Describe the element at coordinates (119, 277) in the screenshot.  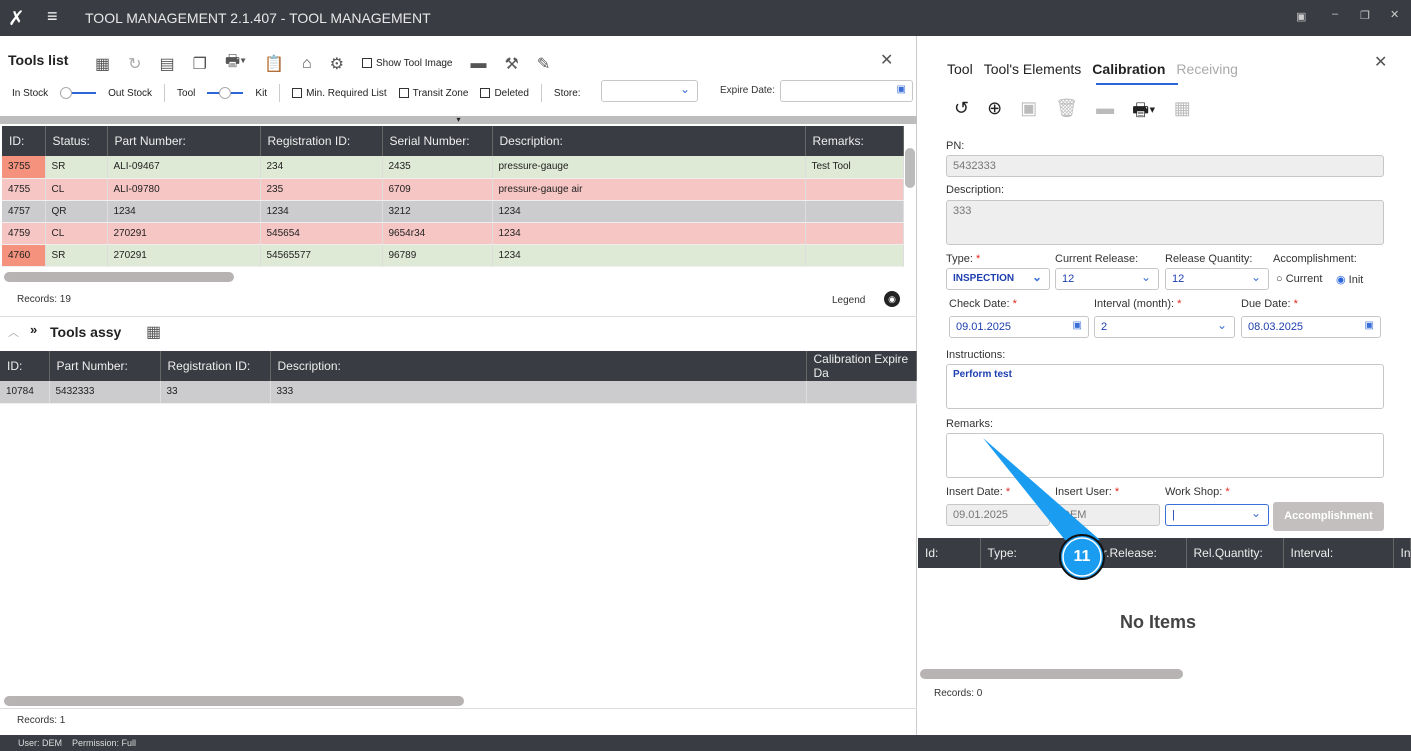
I see `horizontal-scrollbar` at that location.